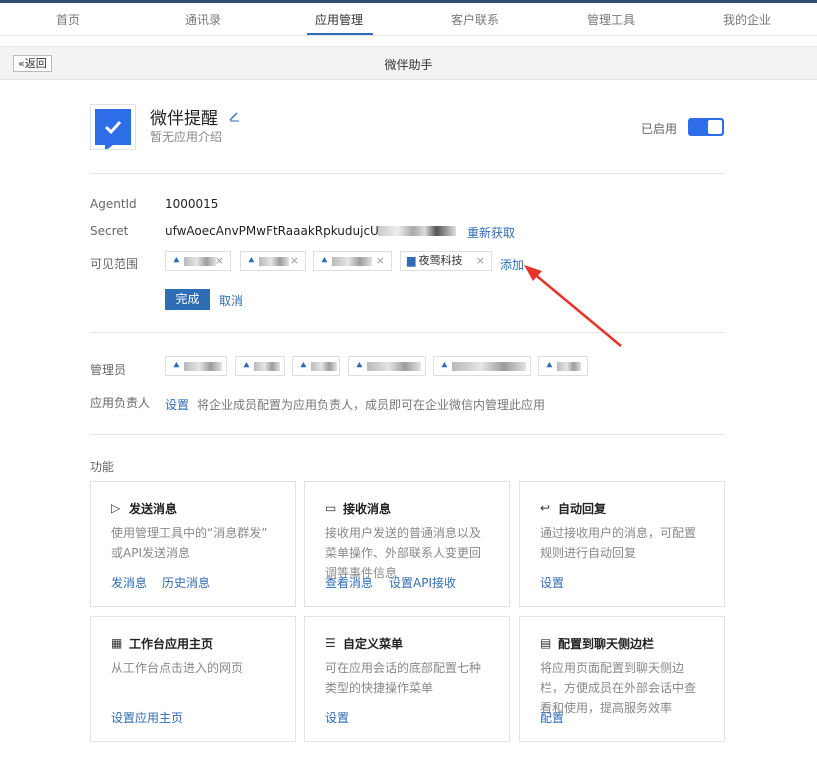 The image size is (817, 759). I want to click on card-description: 通过接收用户的消息，可配置 规则进行自动回复, so click(618, 543).